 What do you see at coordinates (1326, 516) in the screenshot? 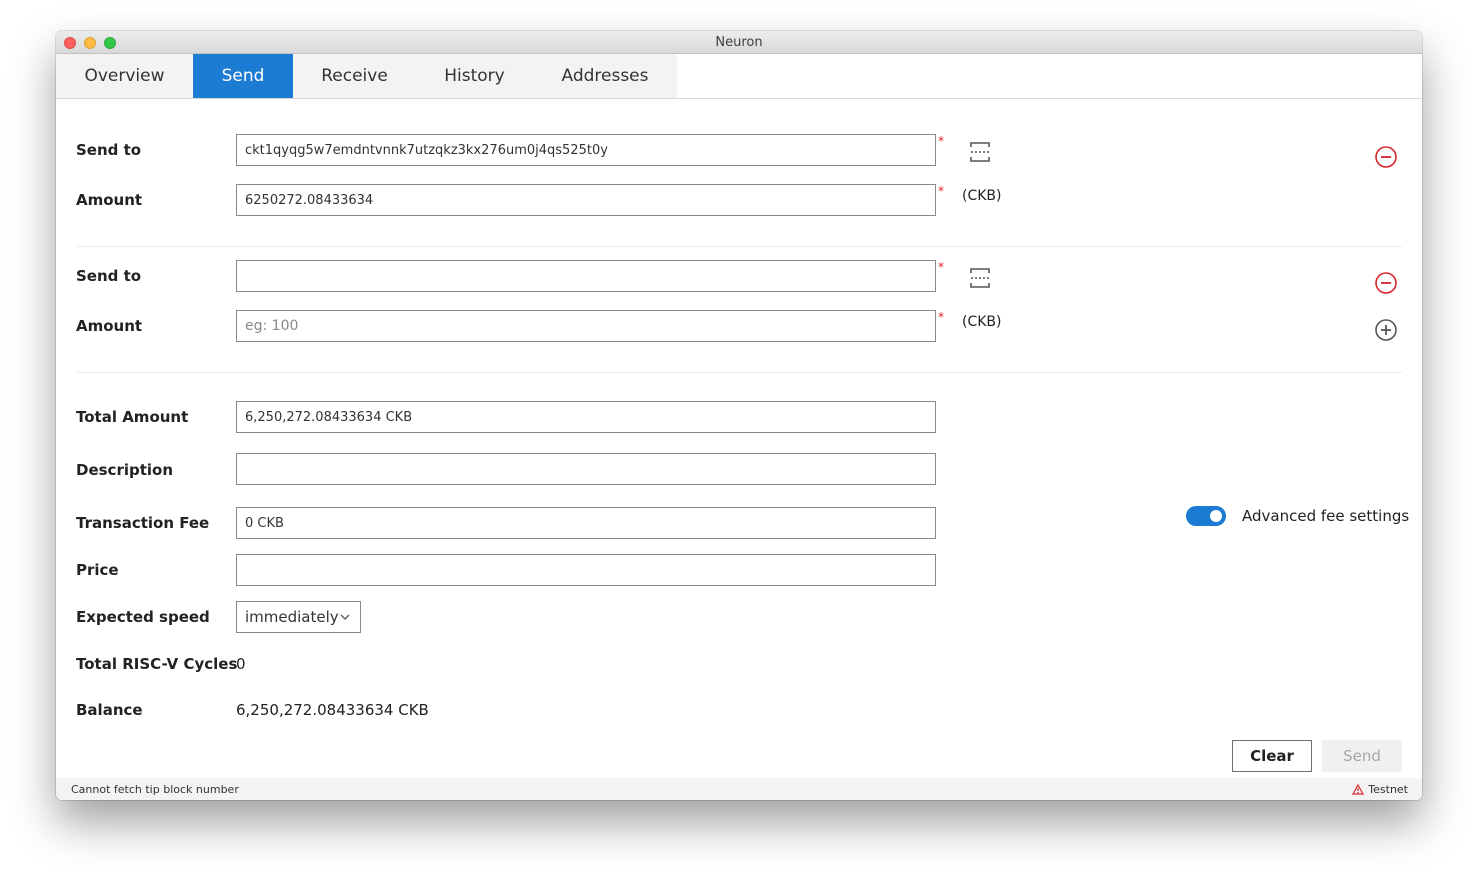
I see `advanced-fee-label: Advanced fee settings` at bounding box center [1326, 516].